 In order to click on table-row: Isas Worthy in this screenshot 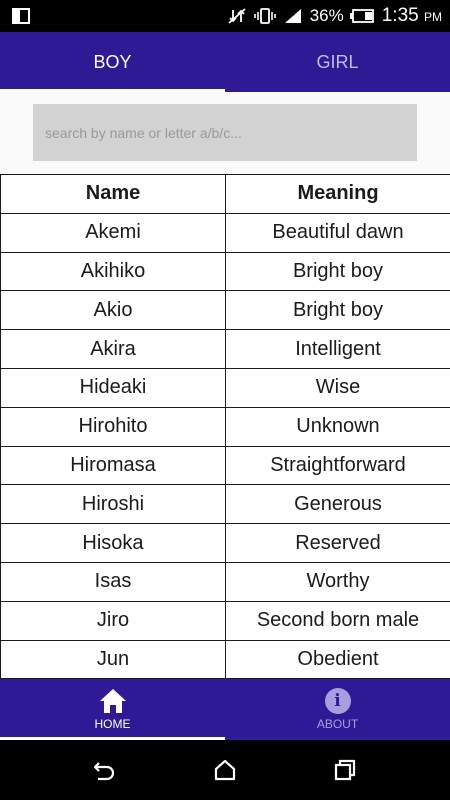, I will do `click(225, 581)`.